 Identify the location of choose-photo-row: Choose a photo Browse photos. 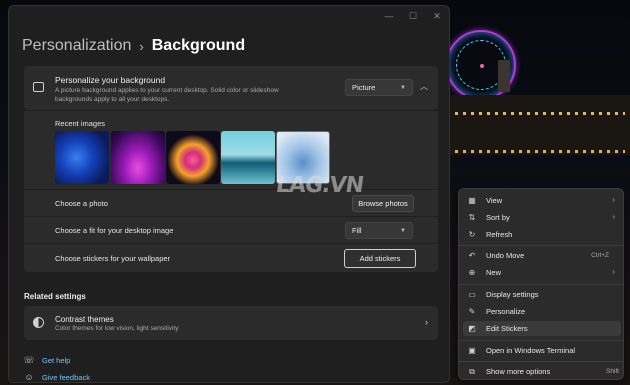
(231, 203).